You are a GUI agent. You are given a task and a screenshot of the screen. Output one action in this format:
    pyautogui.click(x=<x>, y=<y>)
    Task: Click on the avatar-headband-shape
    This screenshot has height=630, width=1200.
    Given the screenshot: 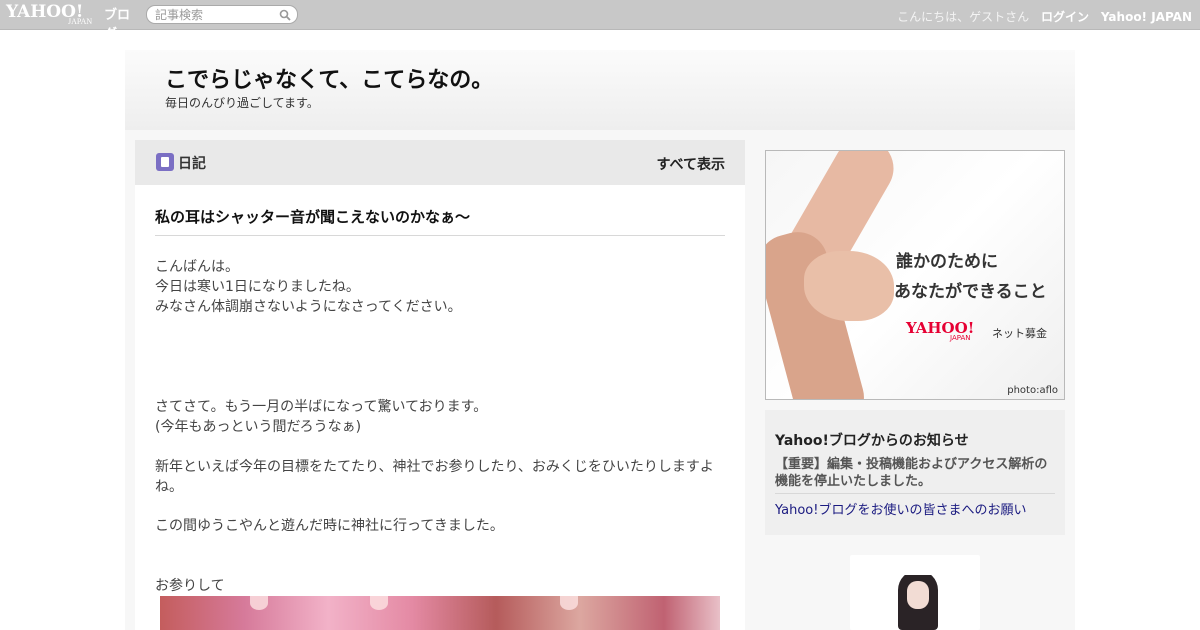 What is the action you would take?
    pyautogui.click(x=918, y=572)
    